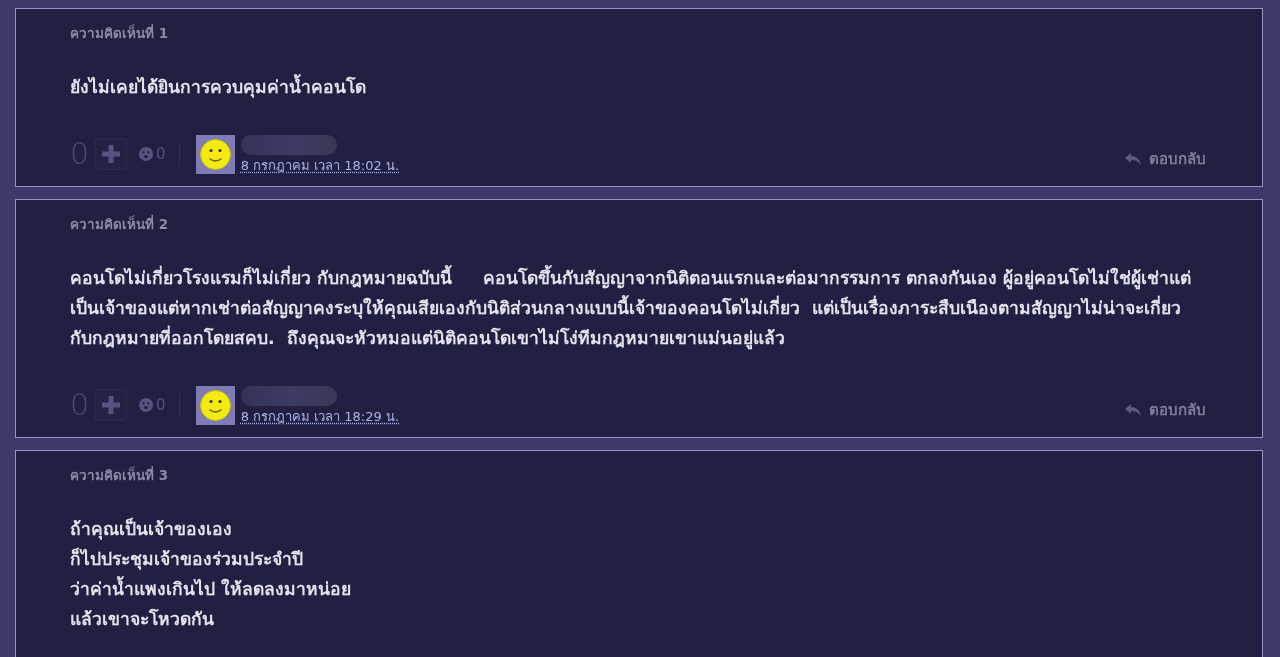 The image size is (1280, 657). What do you see at coordinates (635, 87) in the screenshot?
I see `comment-text: ยังไม่เคยได้ยินการควบคุมค่าน้ำคอนโด` at bounding box center [635, 87].